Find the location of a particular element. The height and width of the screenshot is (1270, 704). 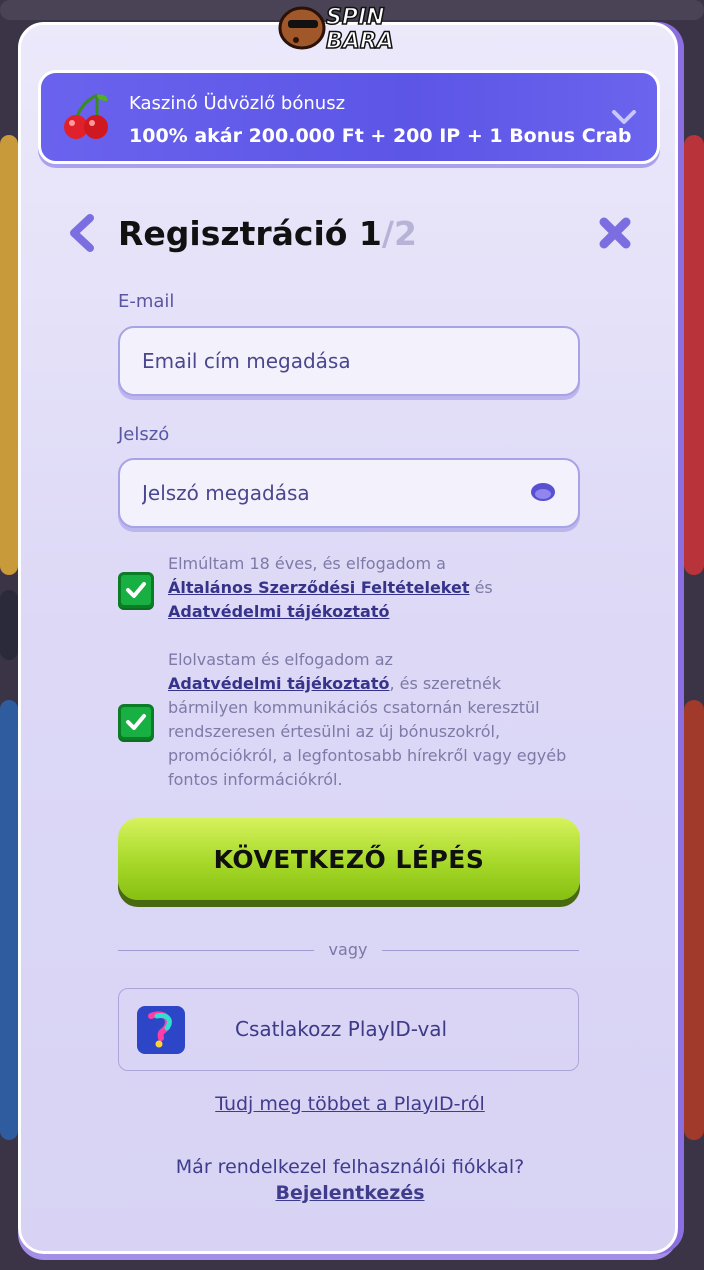

marketing-consent-checkbox is located at coordinates (136, 722).